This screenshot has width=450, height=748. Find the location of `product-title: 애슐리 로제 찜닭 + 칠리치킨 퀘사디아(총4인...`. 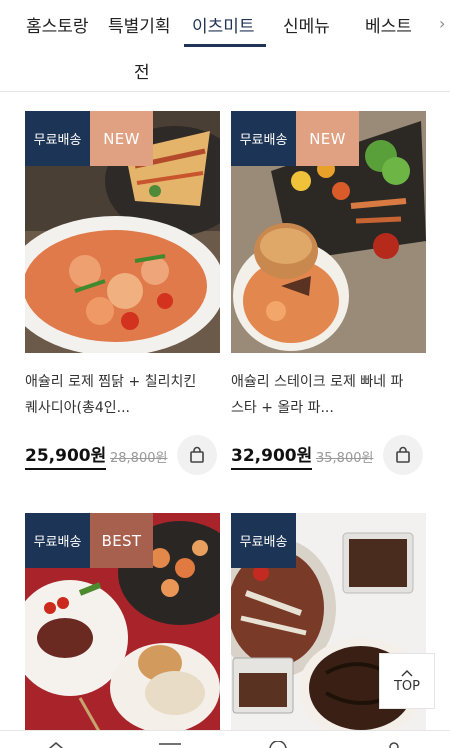

product-title: 애슐리 로제 찜닭 + 칠리치킨 퀘사디아(총4인... is located at coordinates (122, 395).